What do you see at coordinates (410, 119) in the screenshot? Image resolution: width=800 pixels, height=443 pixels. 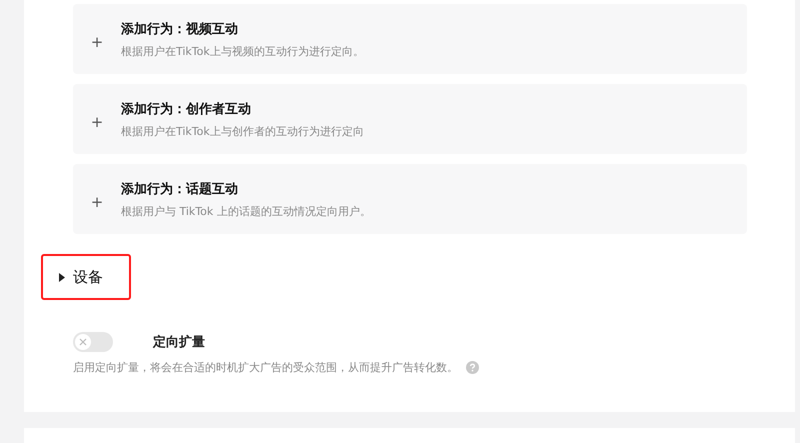 I see `add-behavior-option: + 添加行为：创作者互动 根据用户在TikTok上与创作者的互动行为进行定向` at bounding box center [410, 119].